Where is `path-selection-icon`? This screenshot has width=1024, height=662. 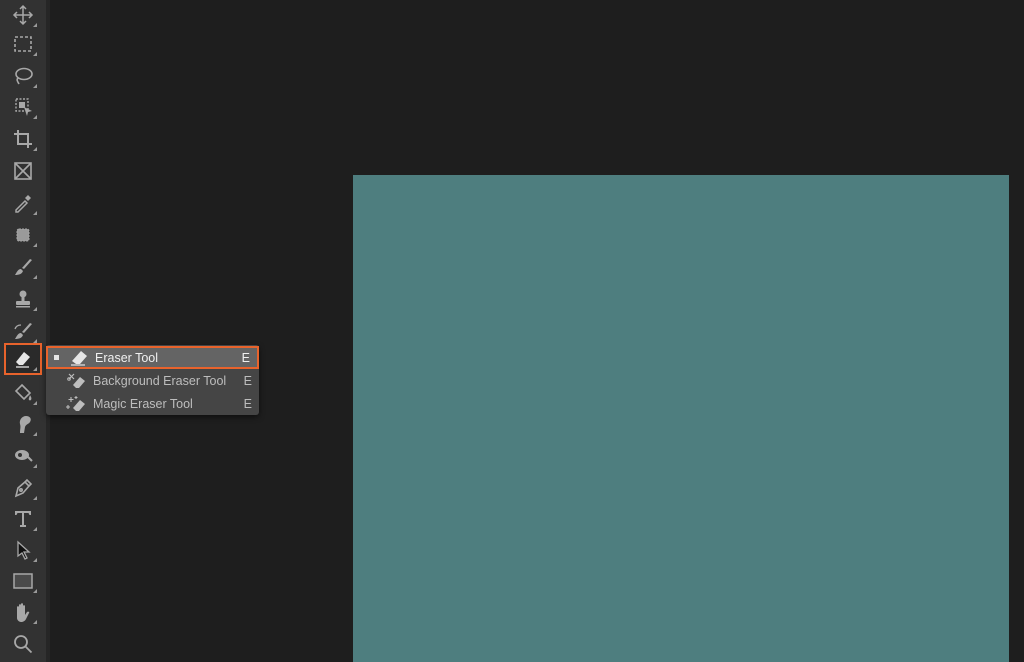 path-selection-icon is located at coordinates (24, 550).